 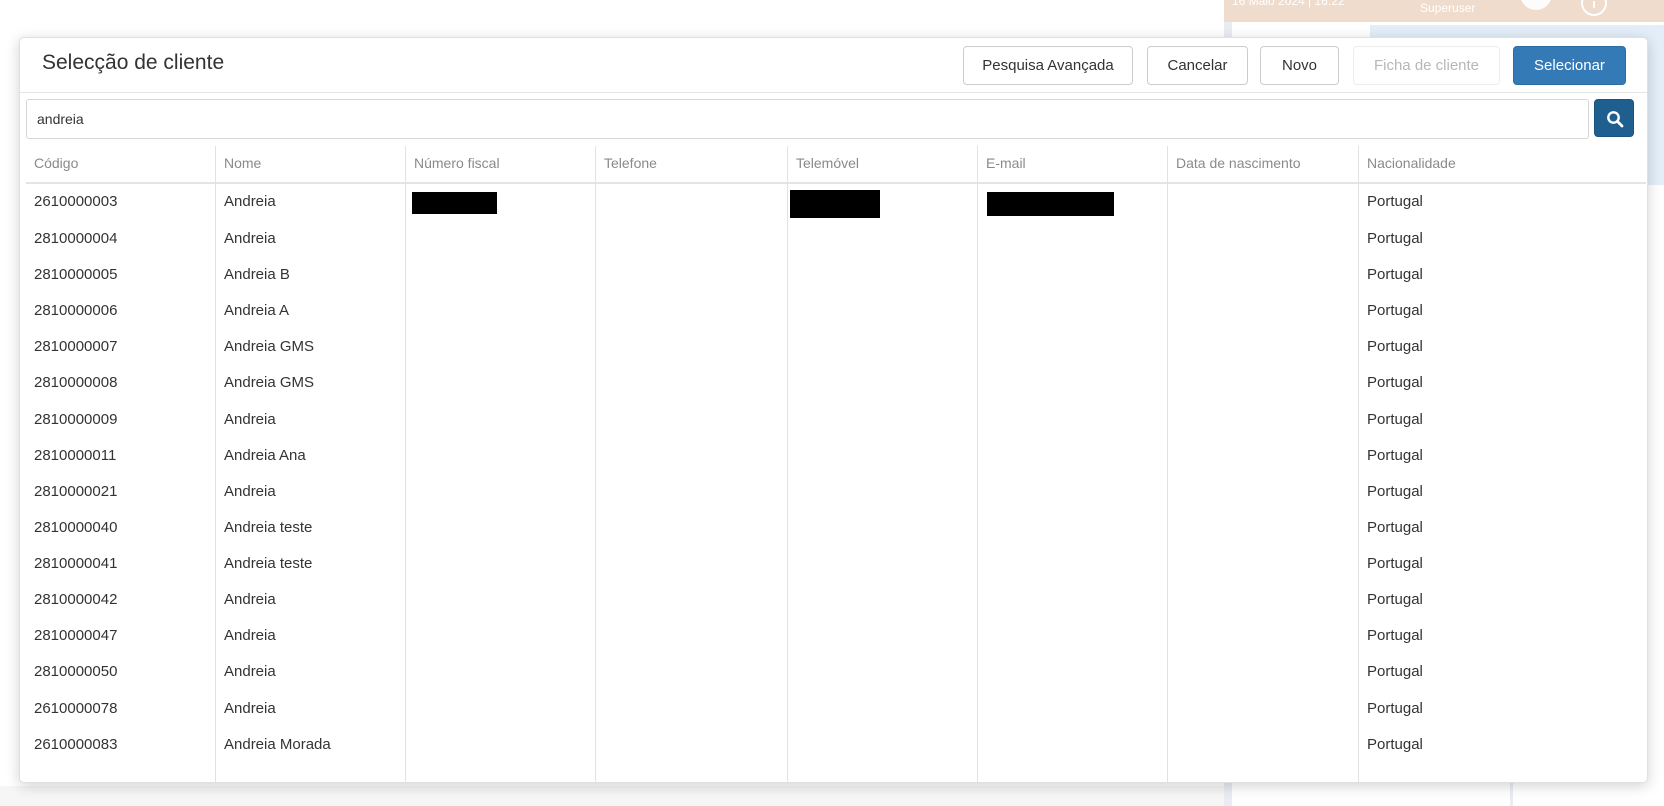 What do you see at coordinates (692, 164) in the screenshot?
I see `column-header-phone: Telefone` at bounding box center [692, 164].